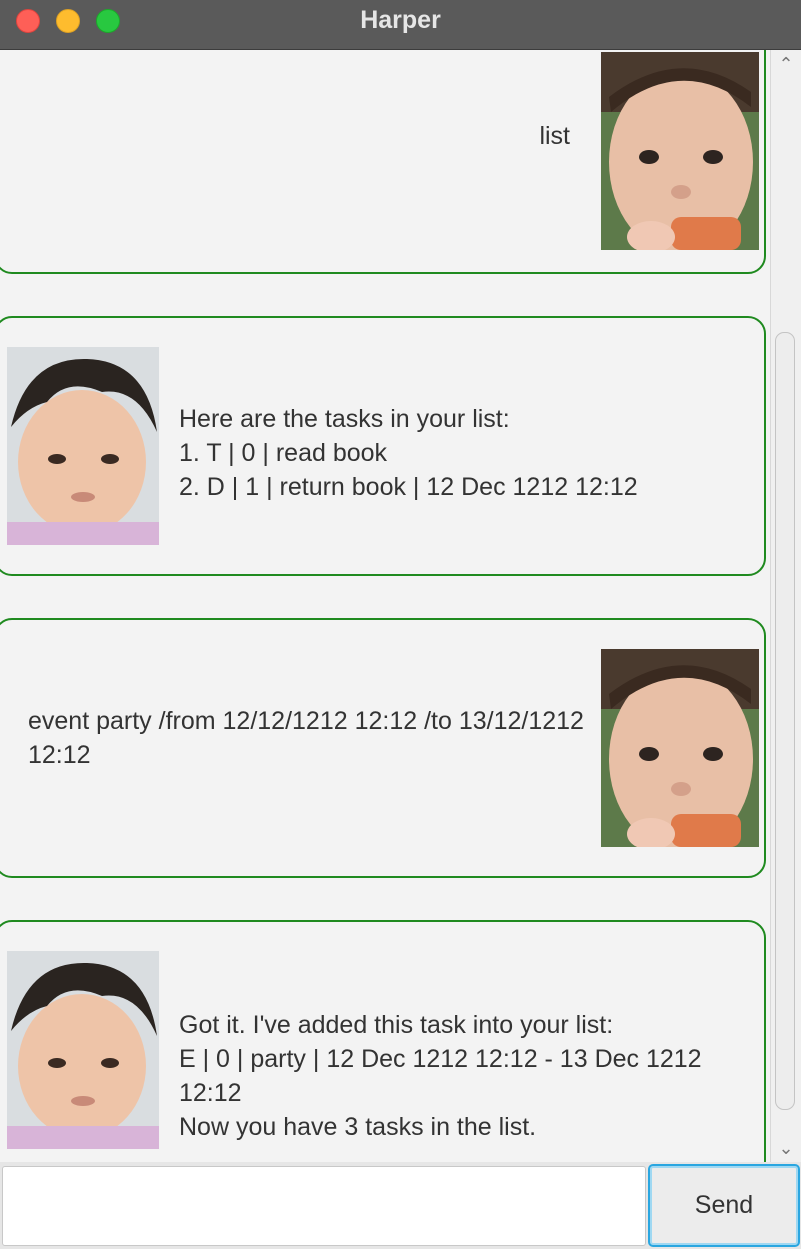 This screenshot has width=801, height=1249. I want to click on window-title: Harper, so click(400, 20).